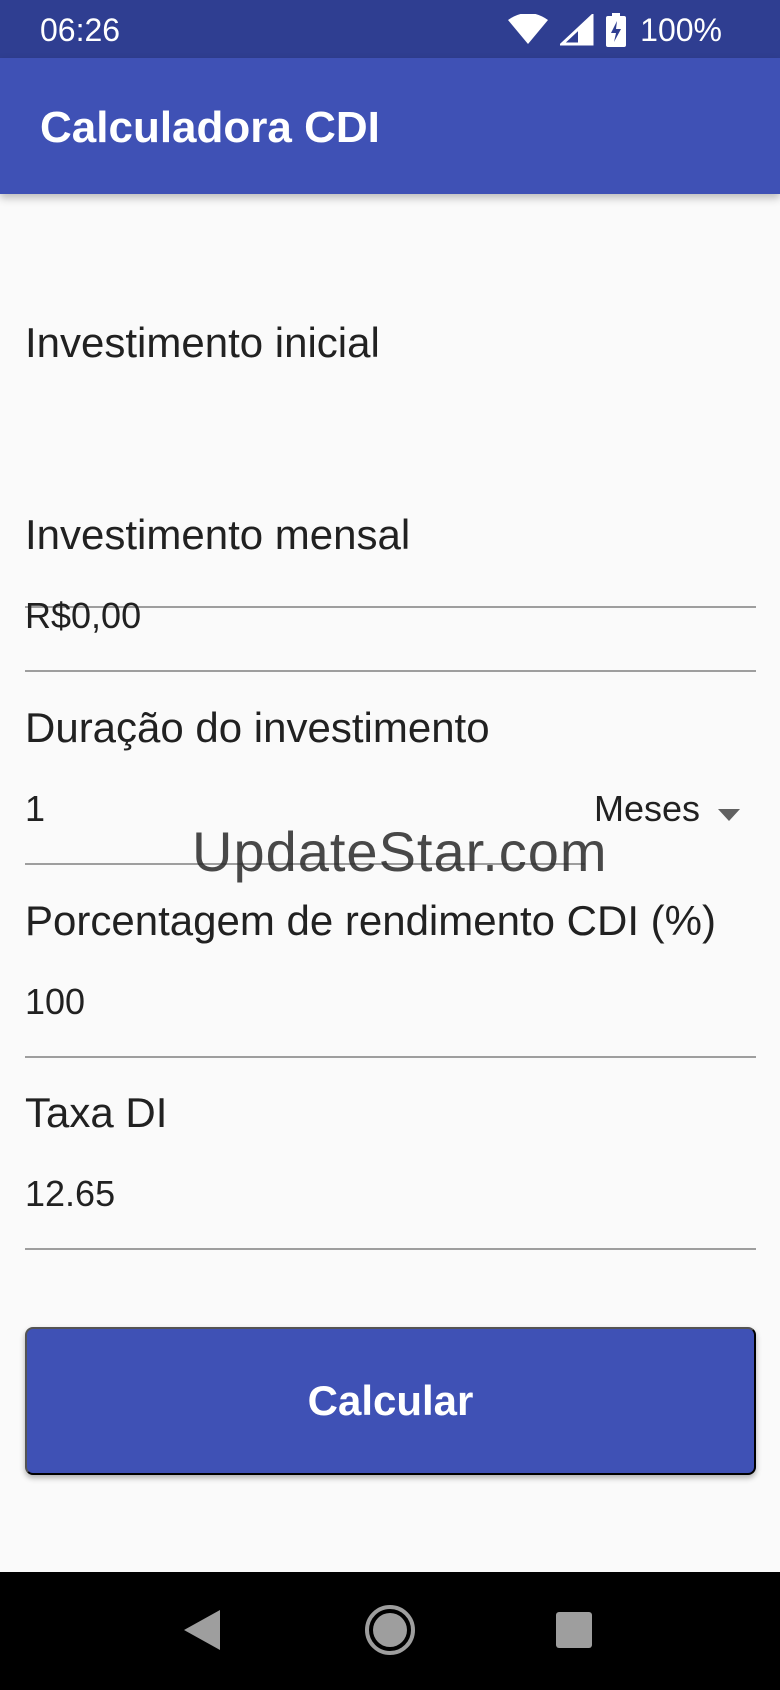 This screenshot has width=780, height=1690. I want to click on cdi-percent-field: Porcentagem de rendimento CDI (%) 100, so click(390, 993).